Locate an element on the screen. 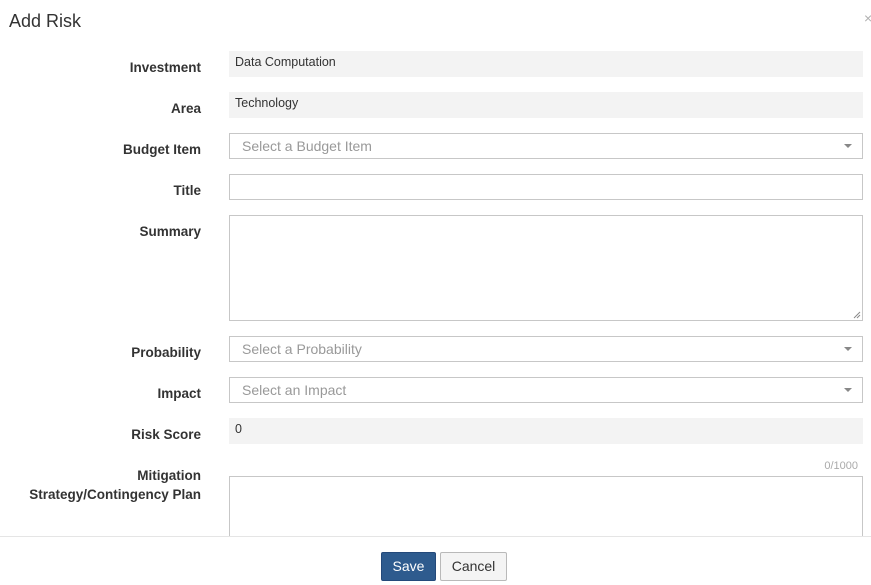 This screenshot has height=585, width=871. close-icon: × is located at coordinates (867, 18).